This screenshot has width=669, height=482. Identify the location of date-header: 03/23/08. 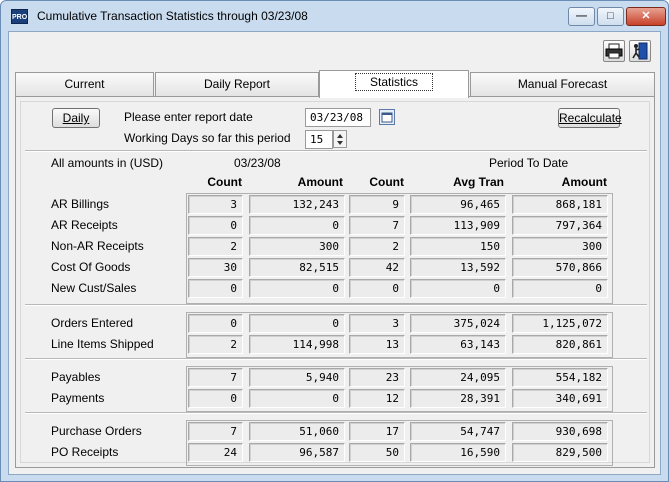
(257, 163).